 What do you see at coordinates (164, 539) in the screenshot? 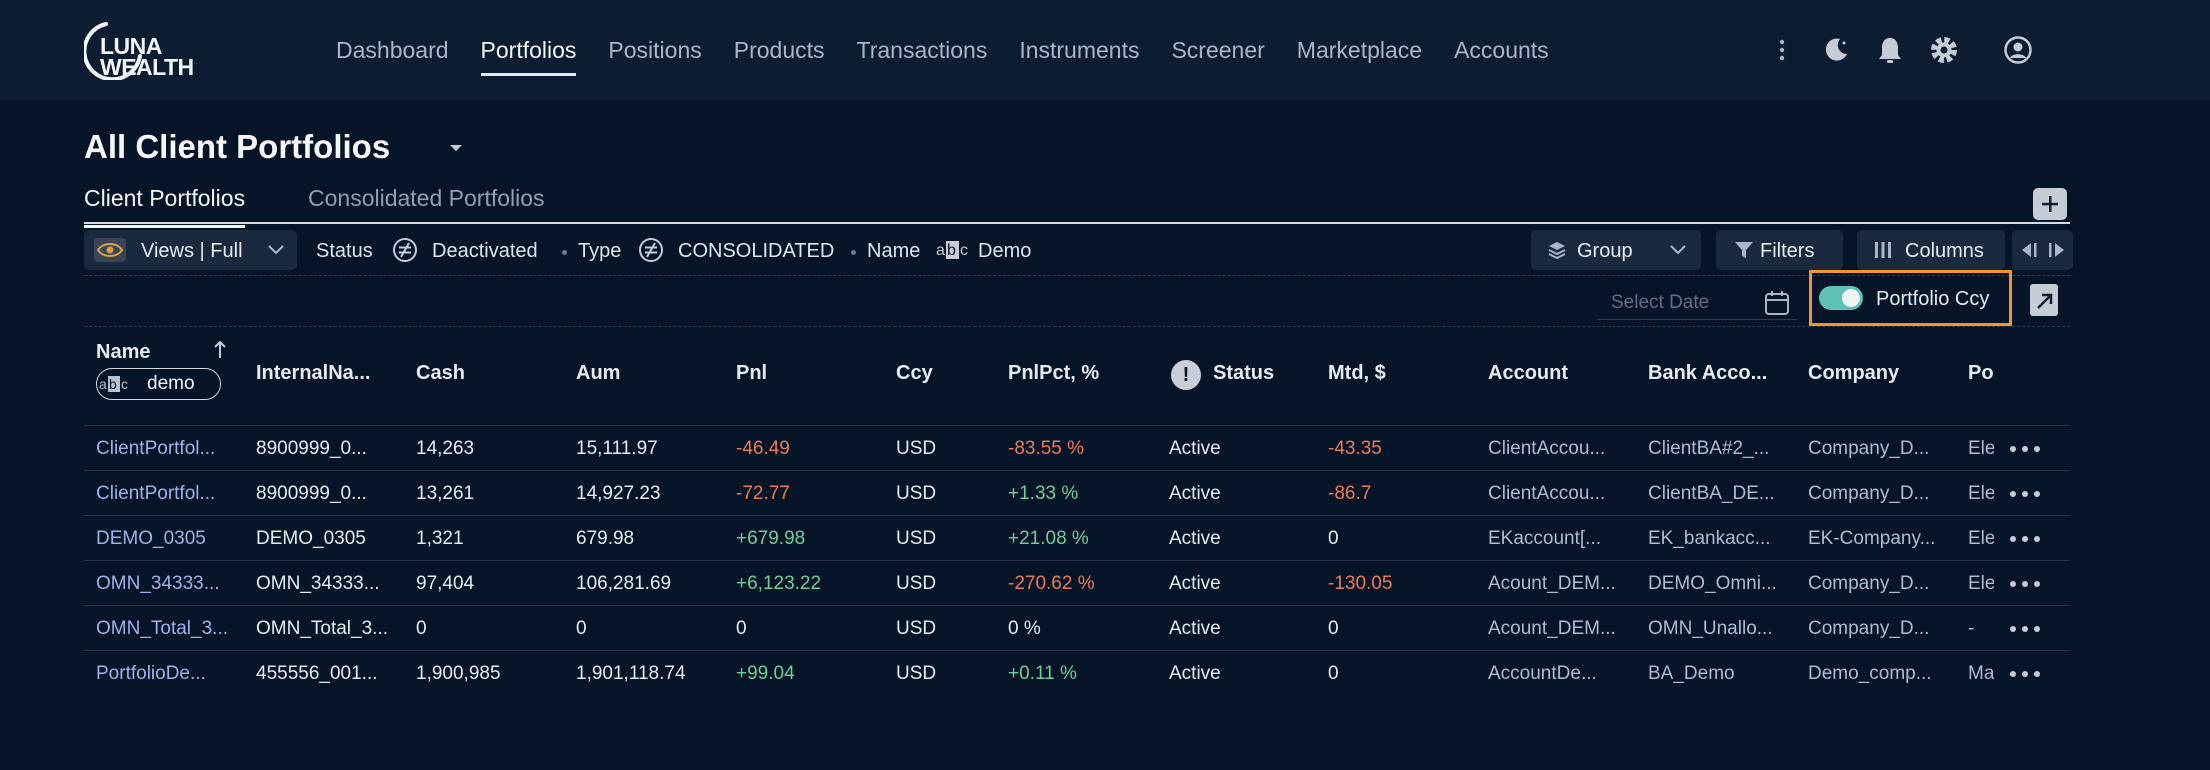
I see `cell-name: DEMO_0305` at bounding box center [164, 539].